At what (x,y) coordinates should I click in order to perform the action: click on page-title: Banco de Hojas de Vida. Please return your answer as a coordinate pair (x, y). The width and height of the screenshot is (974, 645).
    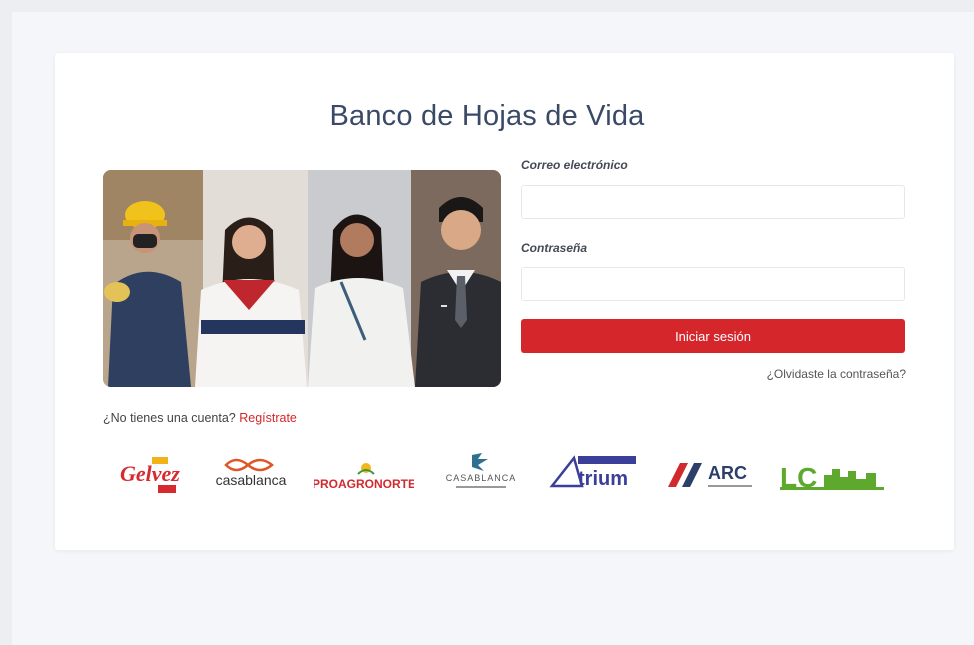
    Looking at the image, I should click on (487, 116).